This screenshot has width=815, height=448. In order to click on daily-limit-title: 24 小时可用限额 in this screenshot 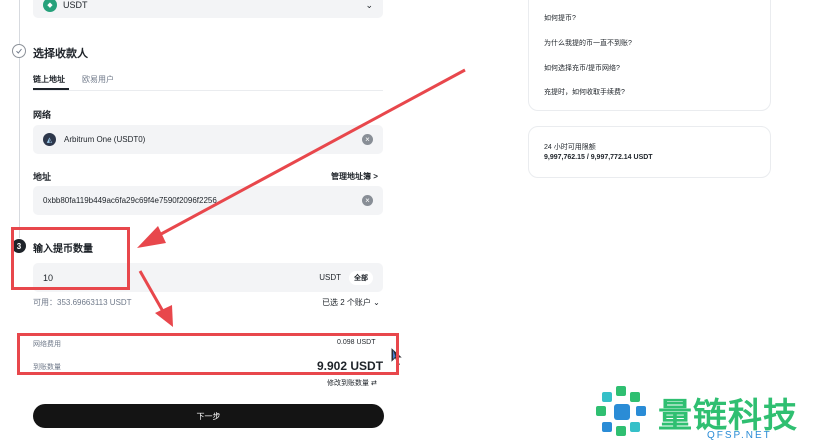, I will do `click(570, 147)`.